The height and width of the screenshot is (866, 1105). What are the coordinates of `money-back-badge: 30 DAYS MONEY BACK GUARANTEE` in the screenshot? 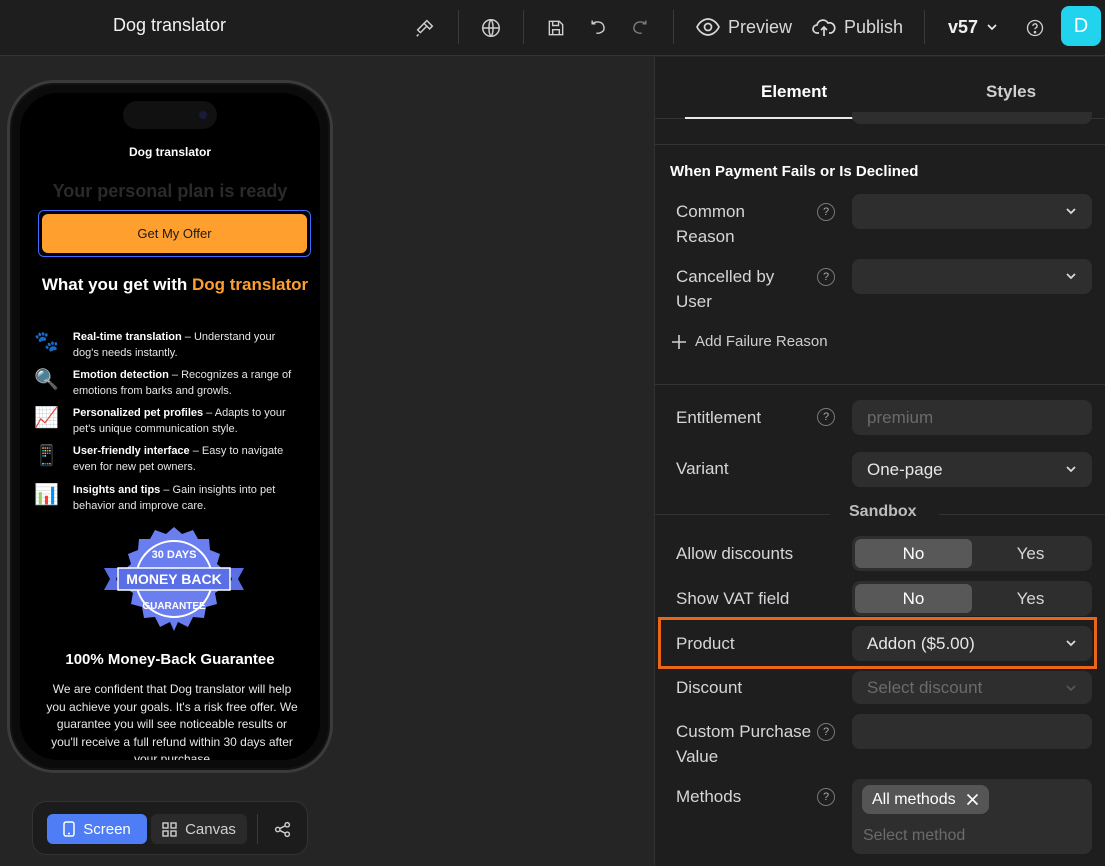 It's located at (174, 579).